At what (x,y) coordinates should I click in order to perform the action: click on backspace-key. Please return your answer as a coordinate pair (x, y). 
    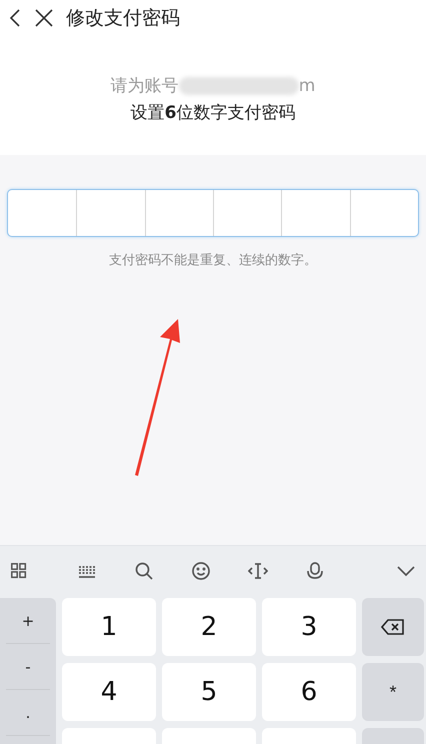
    Looking at the image, I should click on (393, 627).